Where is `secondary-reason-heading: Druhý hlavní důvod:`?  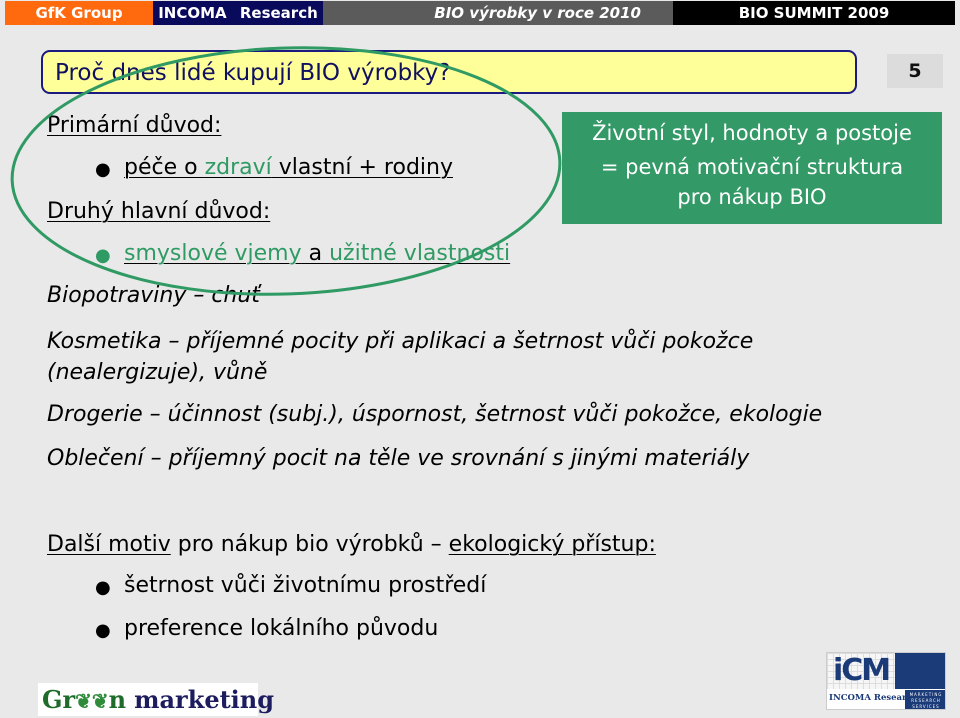
secondary-reason-heading: Druhý hlavní důvod: is located at coordinates (159, 211).